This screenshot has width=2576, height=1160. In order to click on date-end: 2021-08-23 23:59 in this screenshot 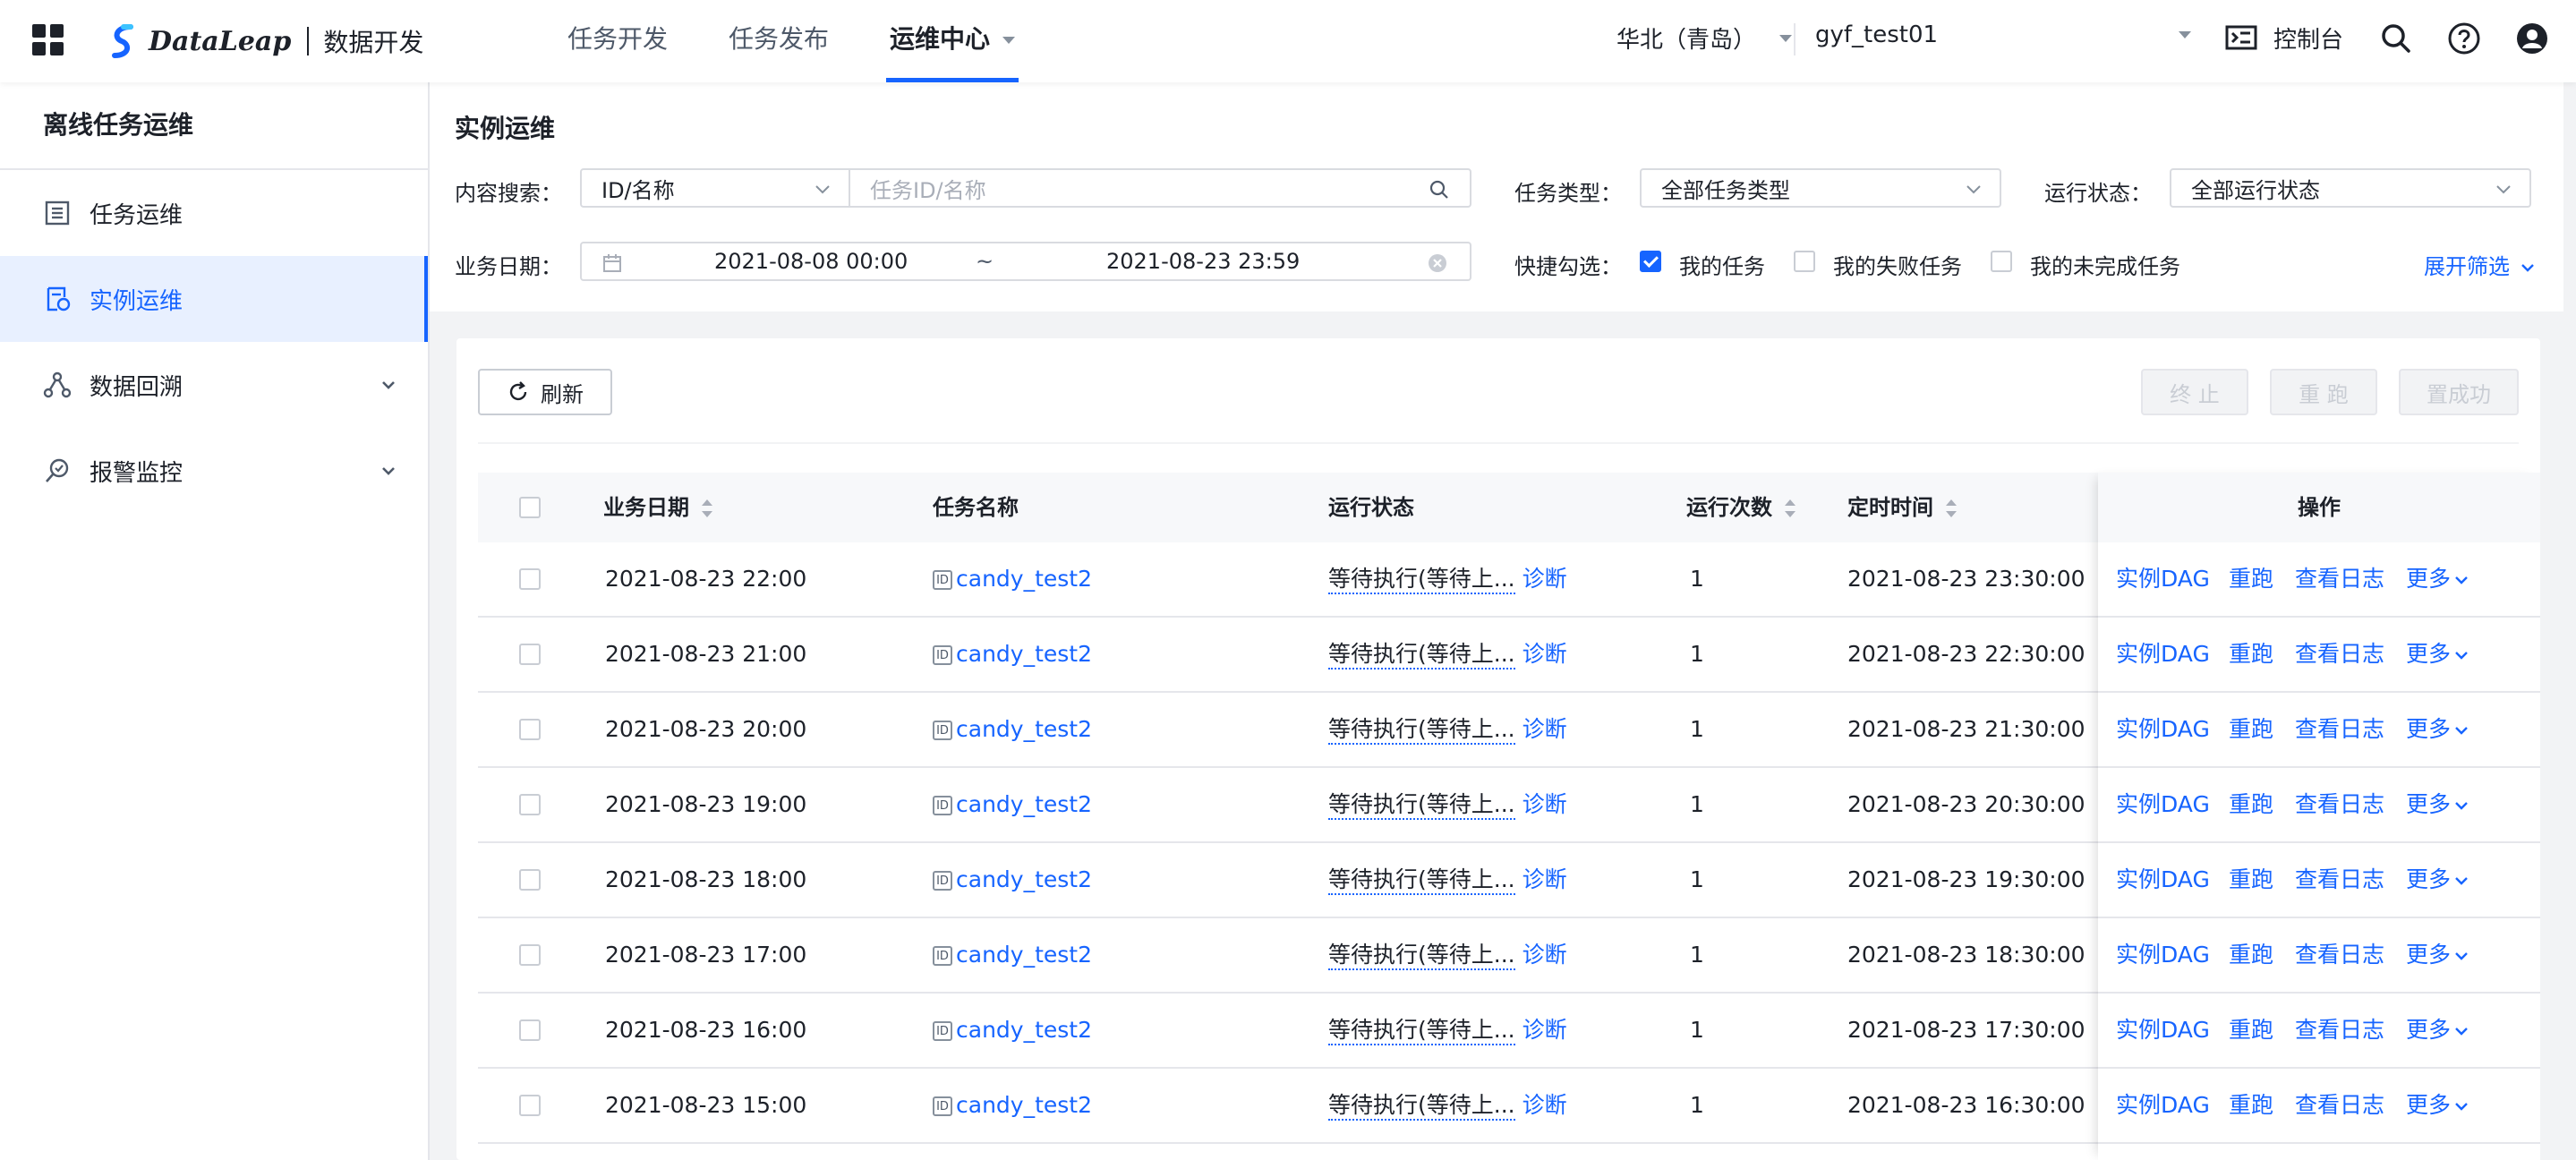, I will do `click(1203, 261)`.